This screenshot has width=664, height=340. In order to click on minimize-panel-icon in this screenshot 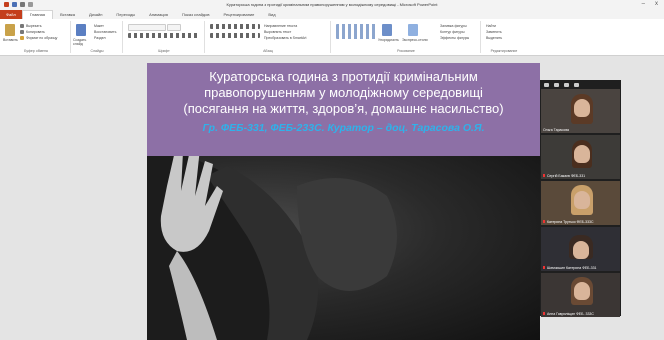, I will do `click(546, 84)`.